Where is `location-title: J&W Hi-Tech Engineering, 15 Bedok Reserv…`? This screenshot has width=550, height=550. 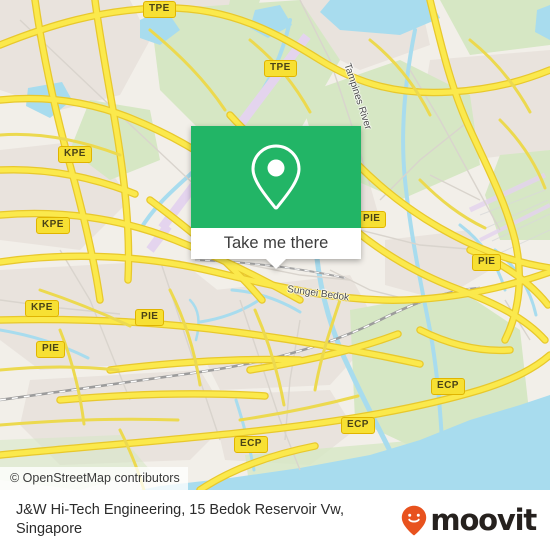
location-title: J&W Hi-Tech Engineering, 15 Bedok Reserv… is located at coordinates (180, 519).